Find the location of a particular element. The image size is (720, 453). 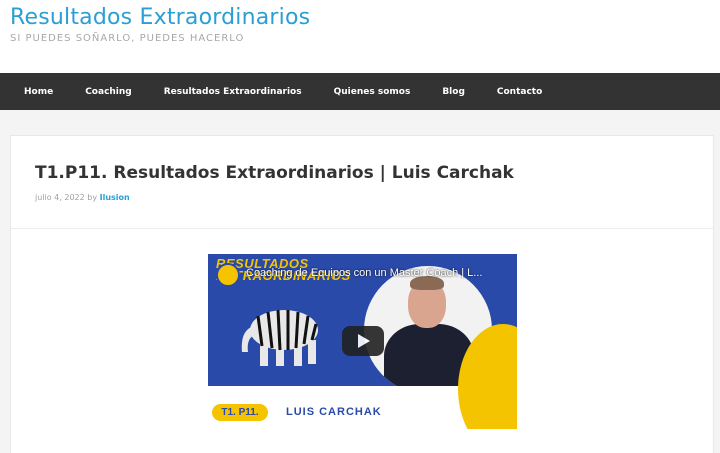

nav-item-coaching: Coaching is located at coordinates (108, 92).